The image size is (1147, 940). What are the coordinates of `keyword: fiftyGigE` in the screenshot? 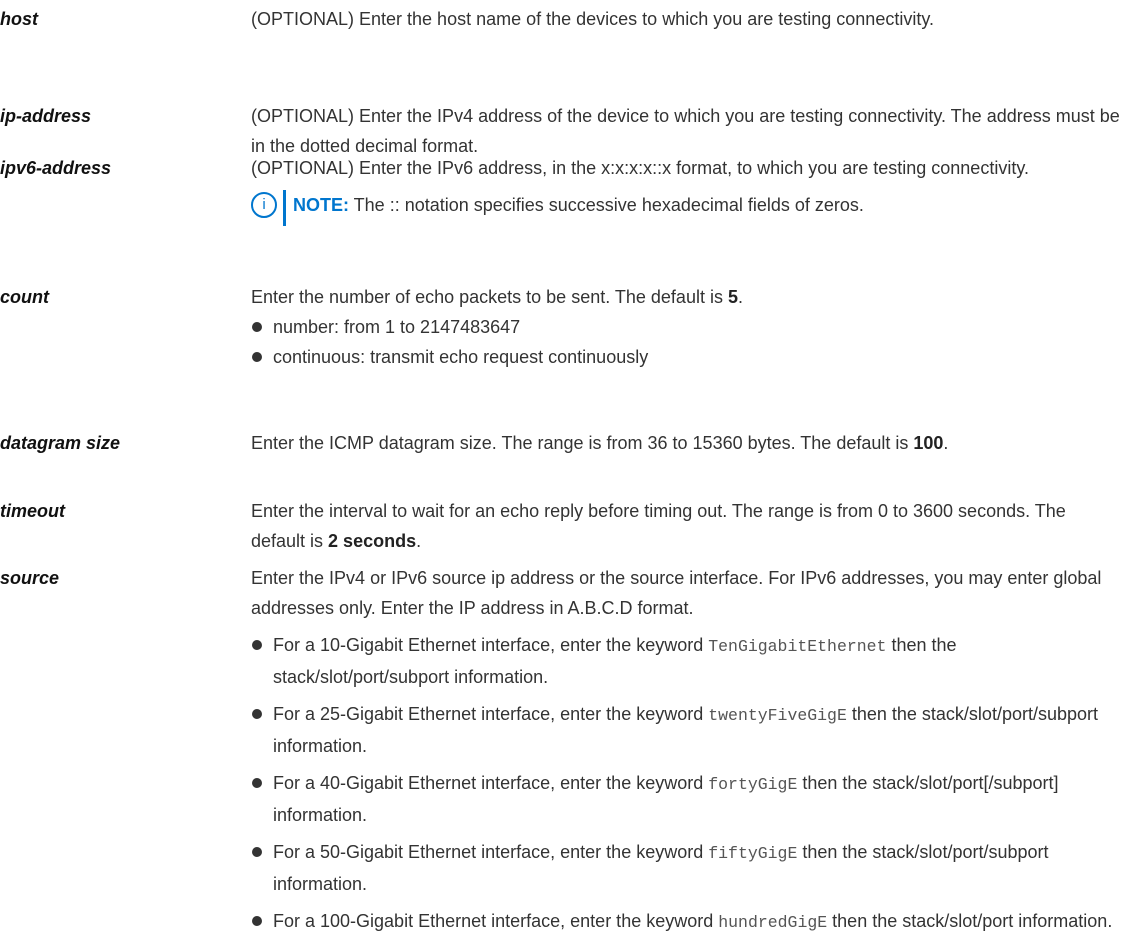 It's located at (753, 853).